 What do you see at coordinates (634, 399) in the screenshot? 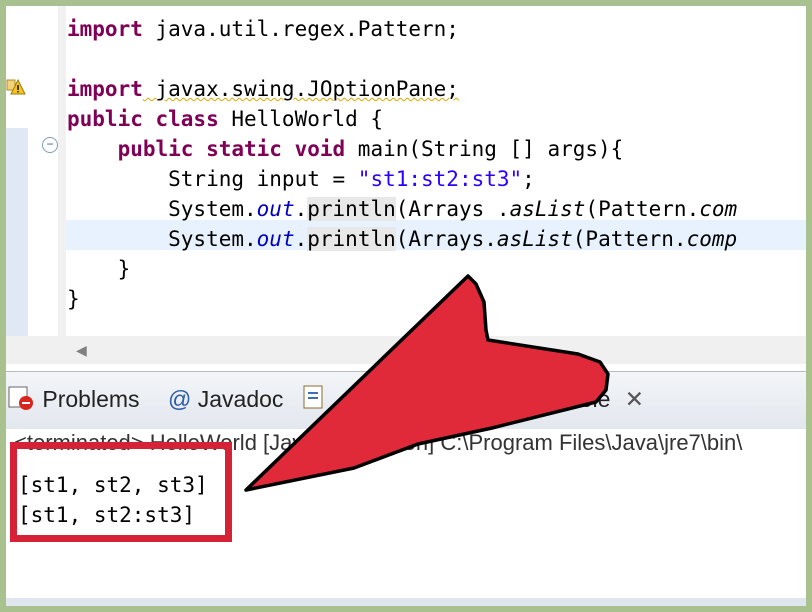
I see `close-icon: ✕` at bounding box center [634, 399].